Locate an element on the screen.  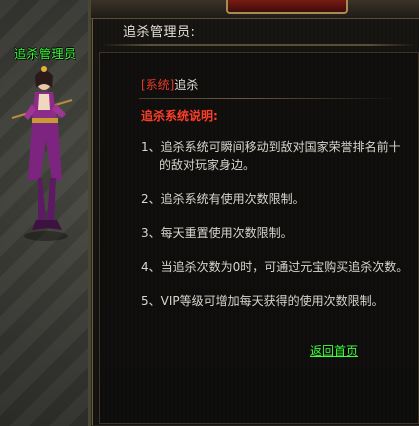
list-item: 1、追杀系统可瞬间移动到敌对国家荣誉排名前十的敌对玩家身边。 is located at coordinates (271, 156).